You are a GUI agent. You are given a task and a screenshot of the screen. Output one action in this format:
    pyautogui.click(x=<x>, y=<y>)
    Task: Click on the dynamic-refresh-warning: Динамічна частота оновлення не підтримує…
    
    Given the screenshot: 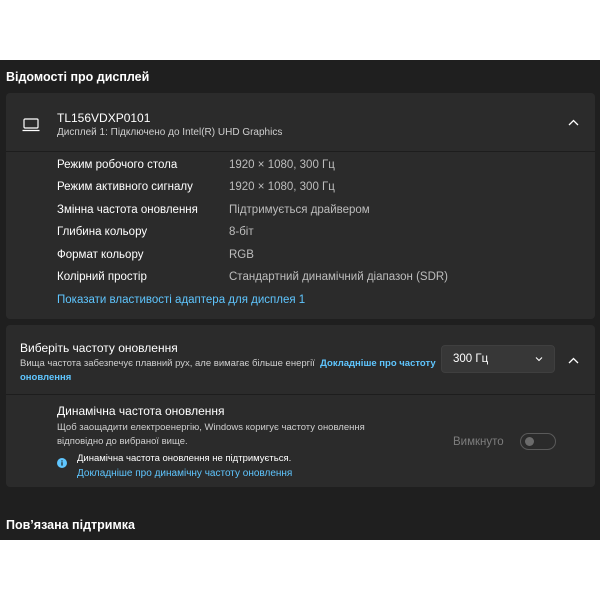 What is the action you would take?
    pyautogui.click(x=184, y=458)
    